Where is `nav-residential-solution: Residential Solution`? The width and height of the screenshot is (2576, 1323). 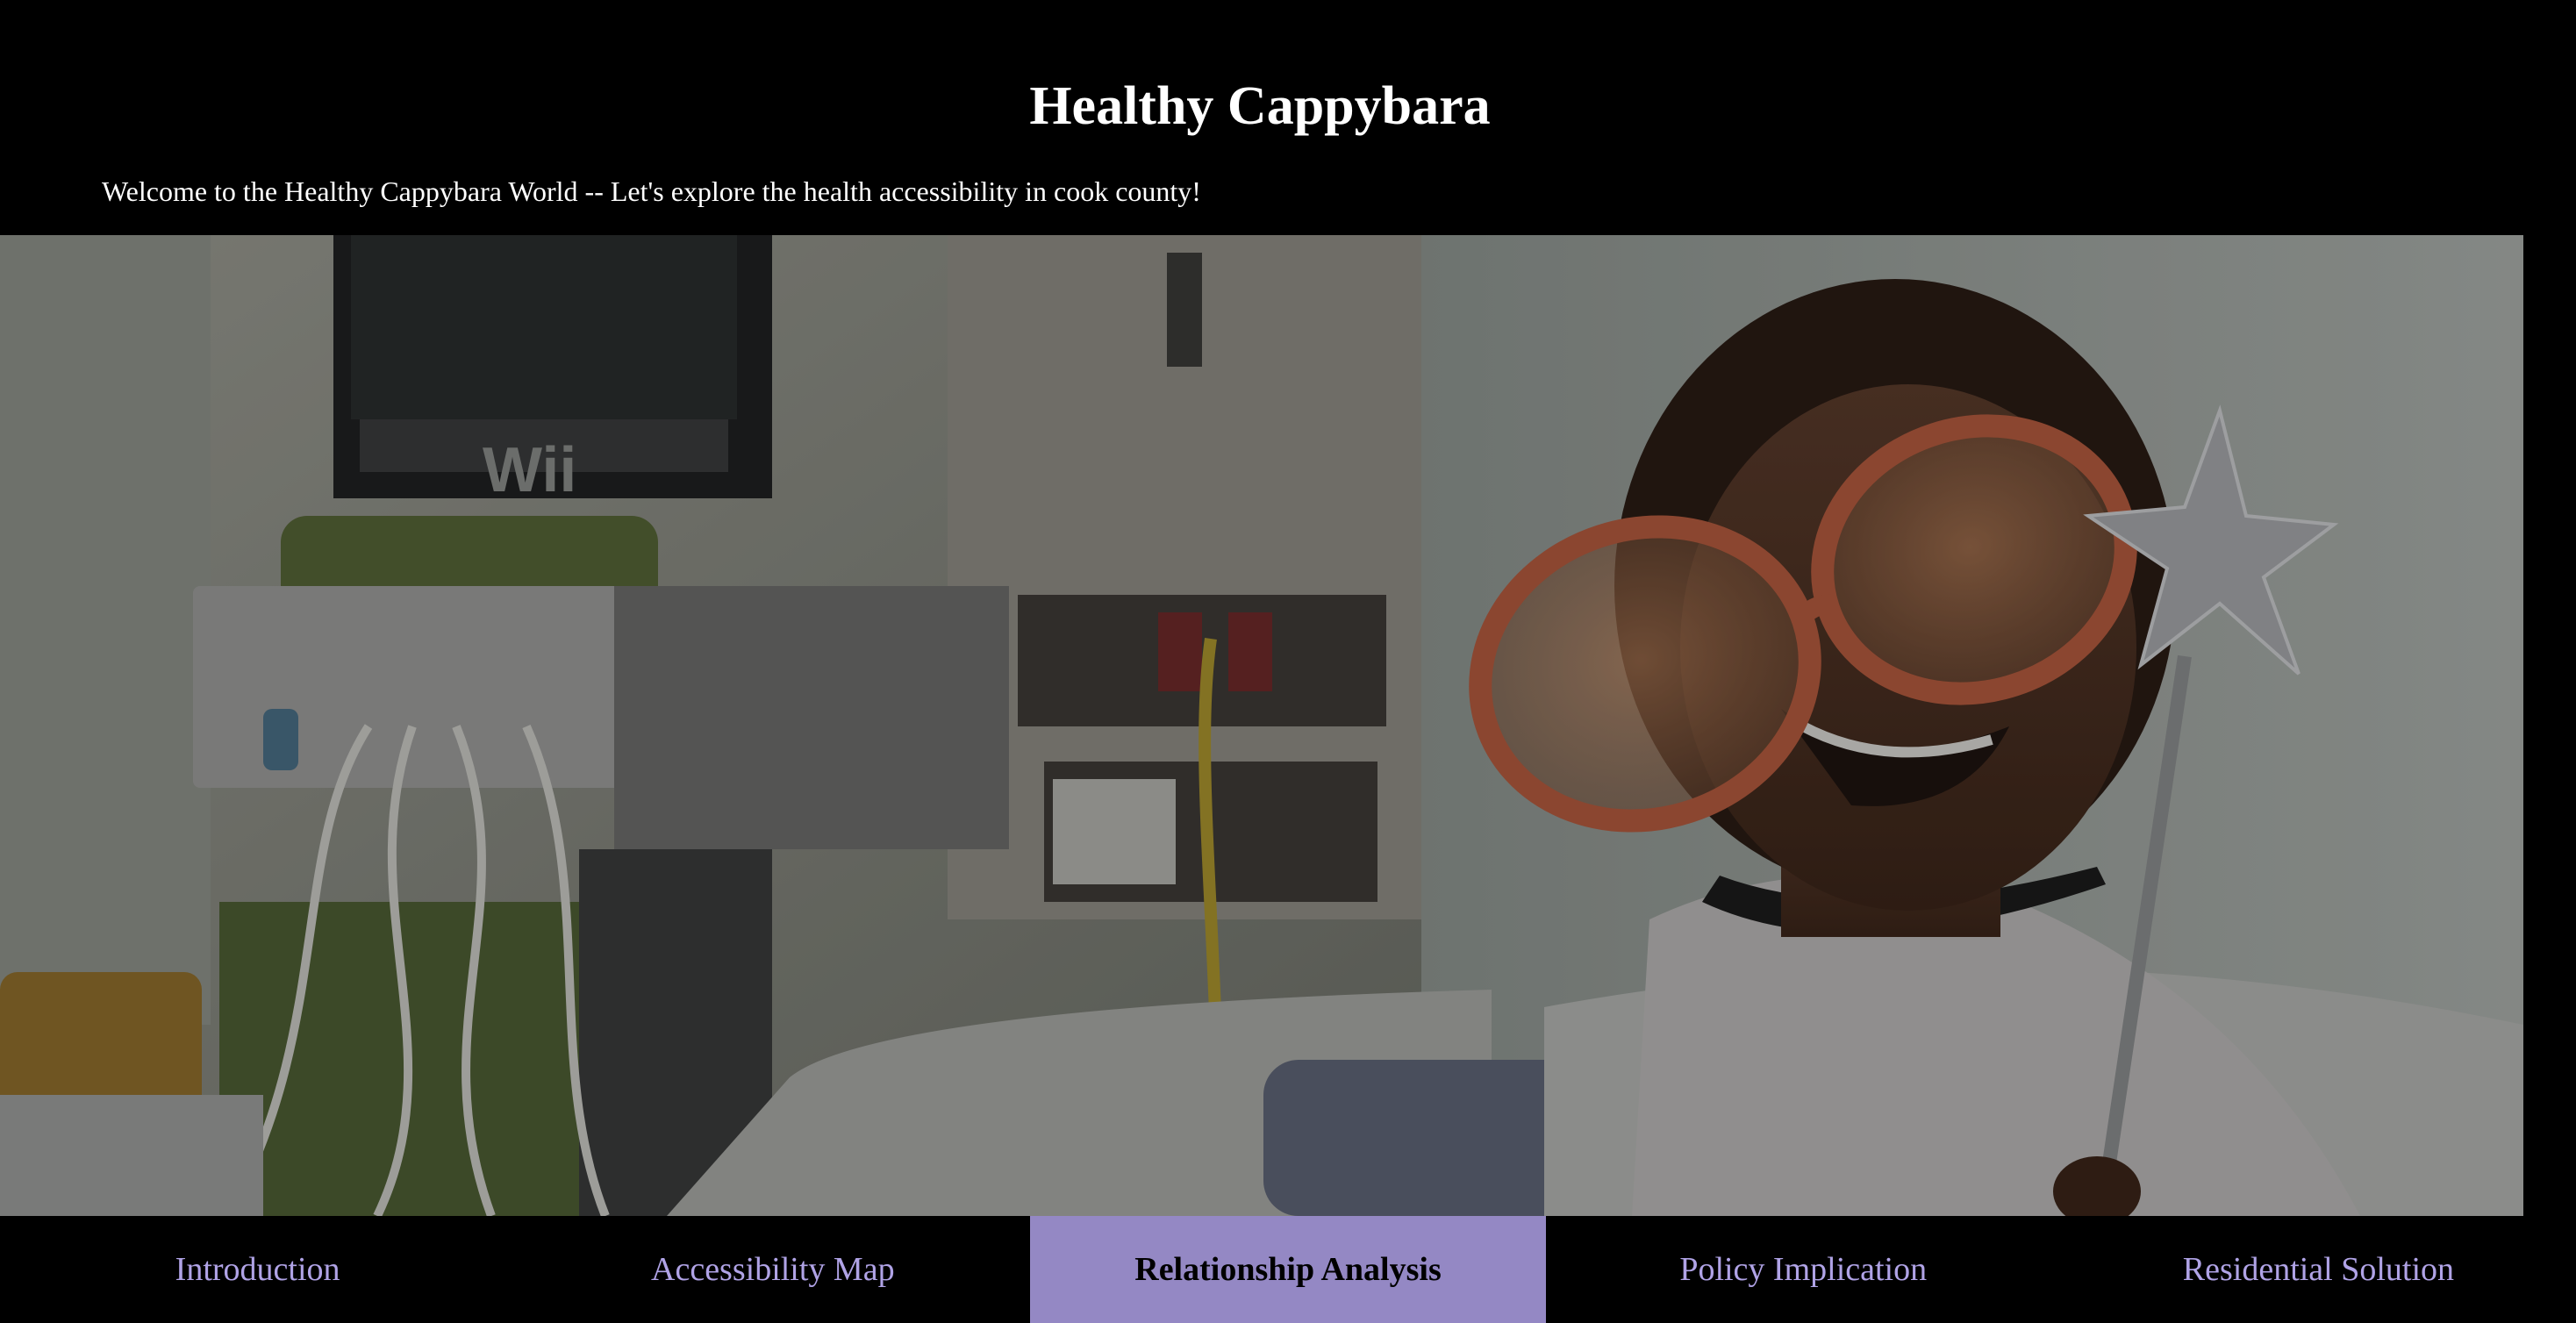
nav-residential-solution: Residential Solution is located at coordinates (2318, 1269).